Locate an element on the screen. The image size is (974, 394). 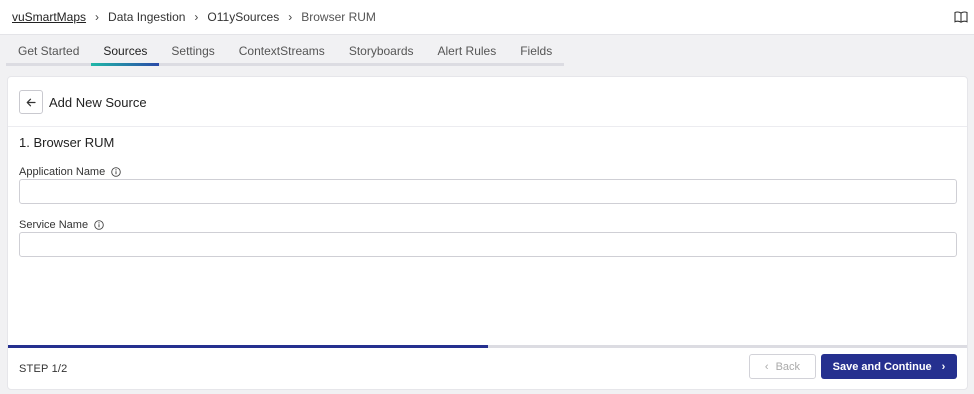
save-button-label: Save and Continue is located at coordinates (882, 366).